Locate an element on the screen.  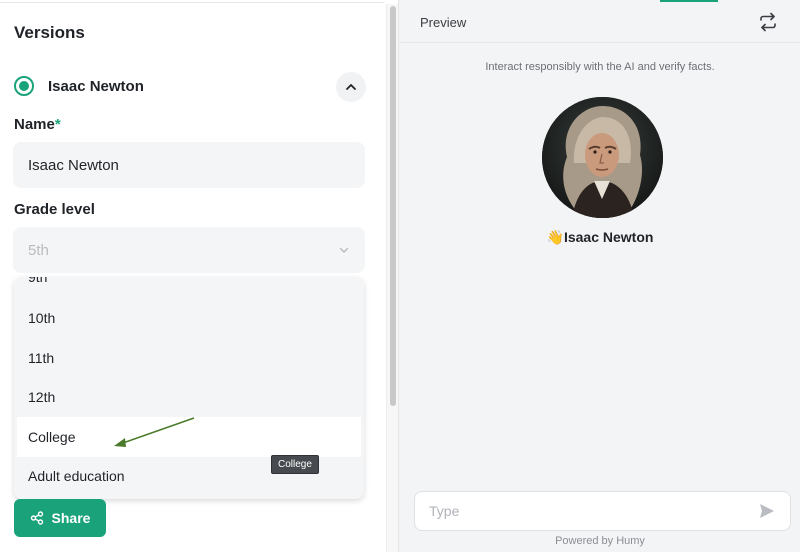
share-icon is located at coordinates (36, 518).